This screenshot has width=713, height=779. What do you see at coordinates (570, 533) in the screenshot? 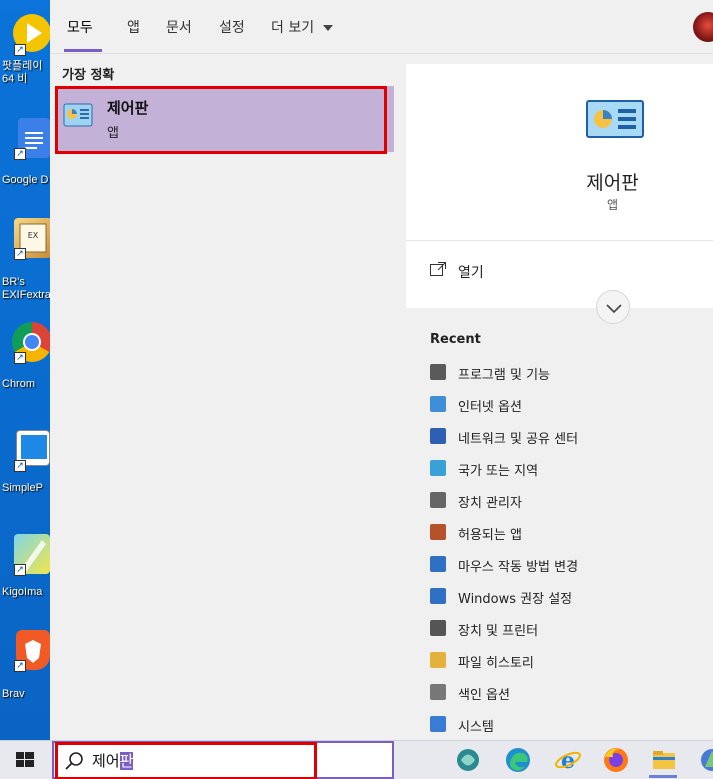
I see `recent-item: 허용되는 앱` at bounding box center [570, 533].